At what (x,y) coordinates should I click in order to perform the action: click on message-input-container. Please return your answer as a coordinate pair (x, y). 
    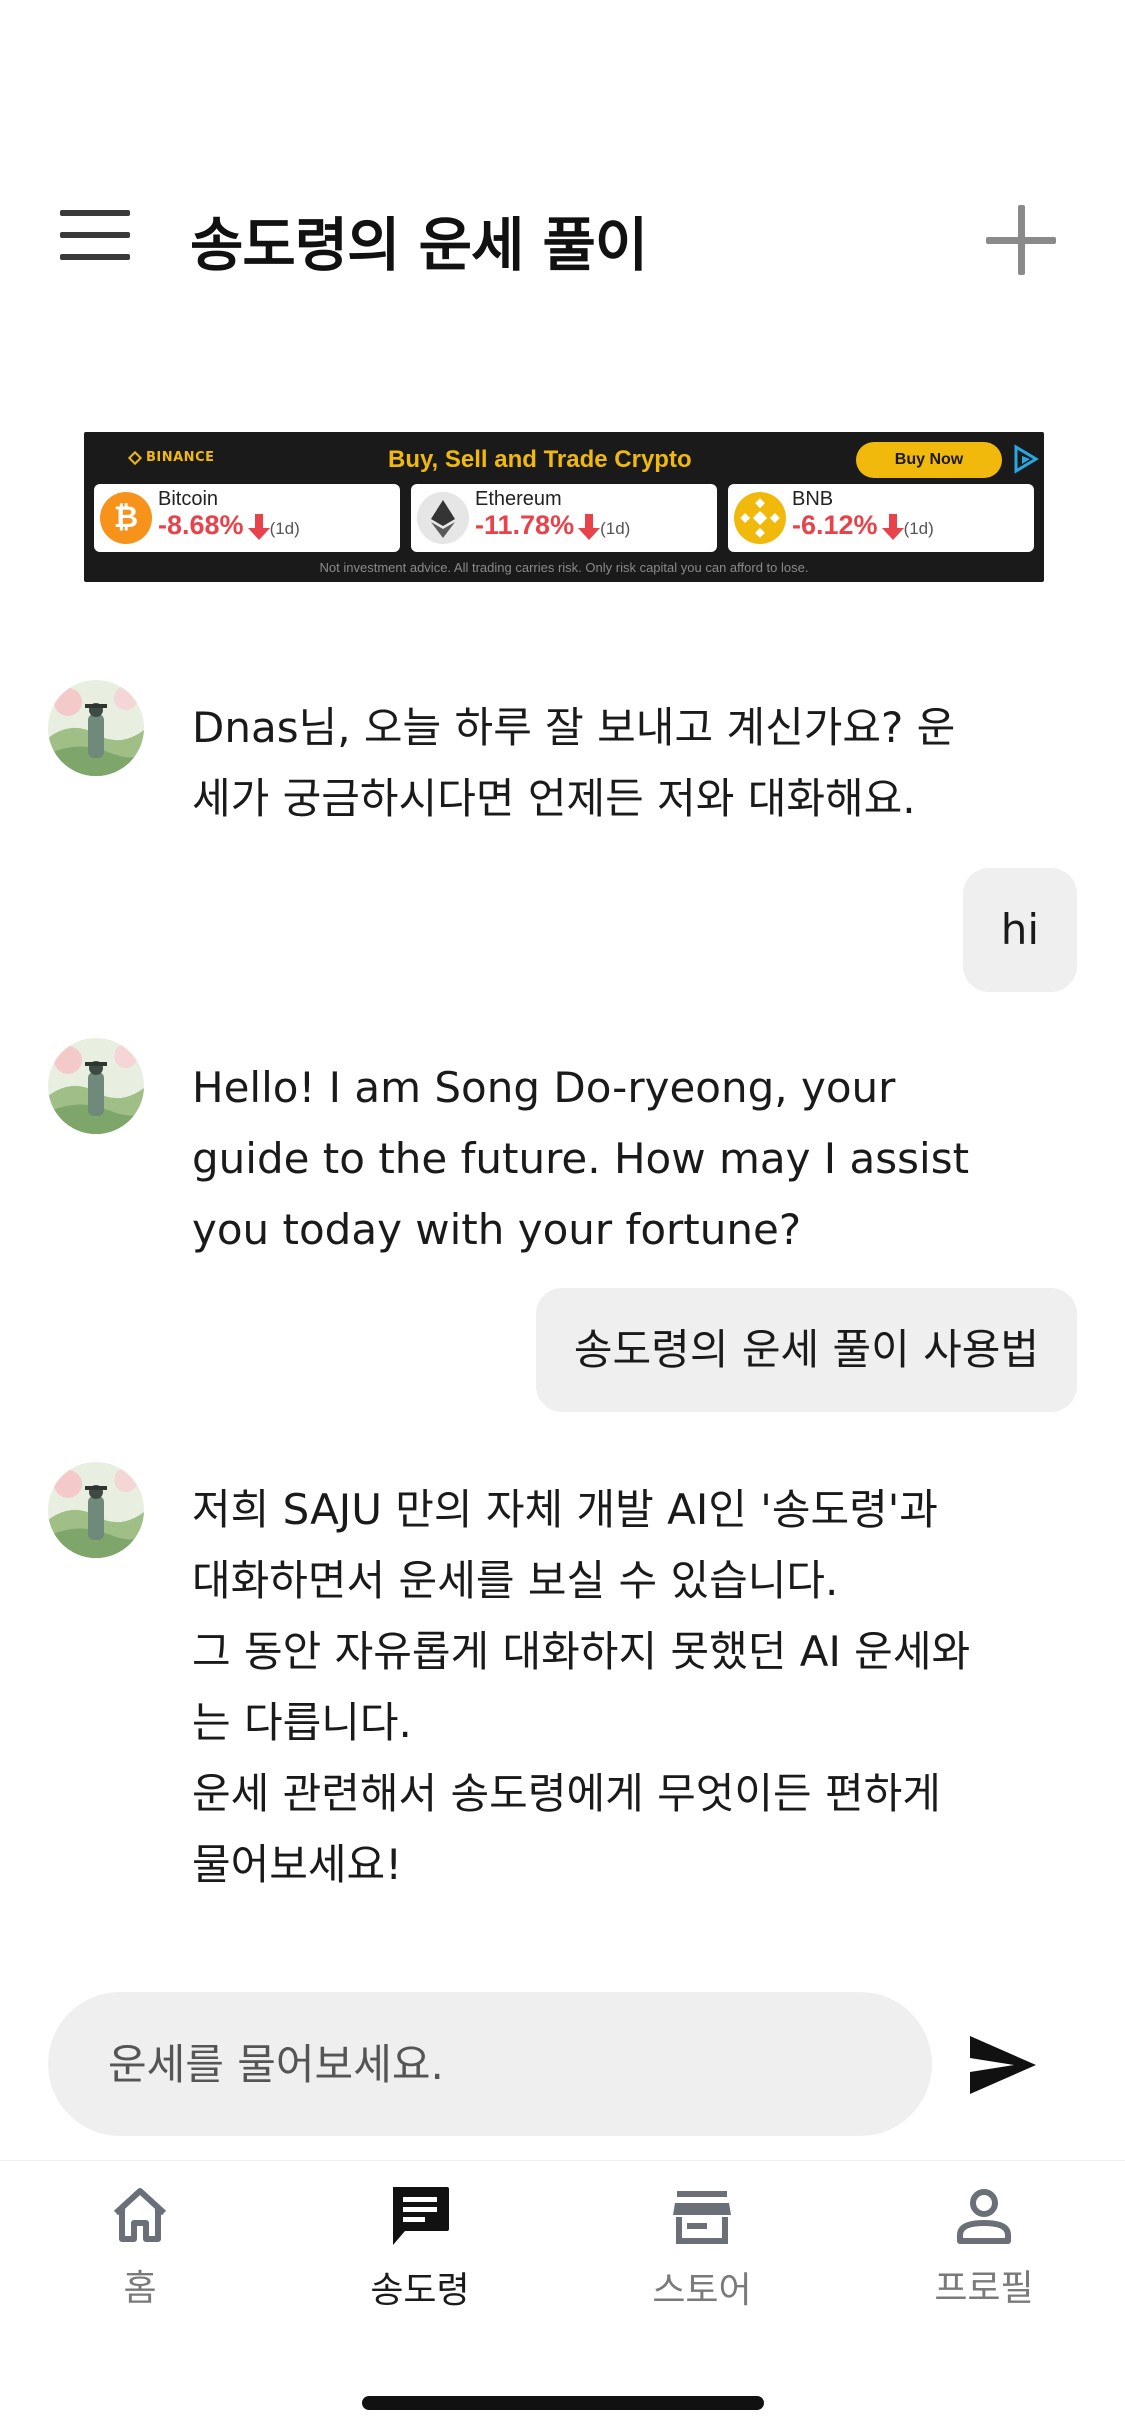
    Looking at the image, I should click on (490, 2064).